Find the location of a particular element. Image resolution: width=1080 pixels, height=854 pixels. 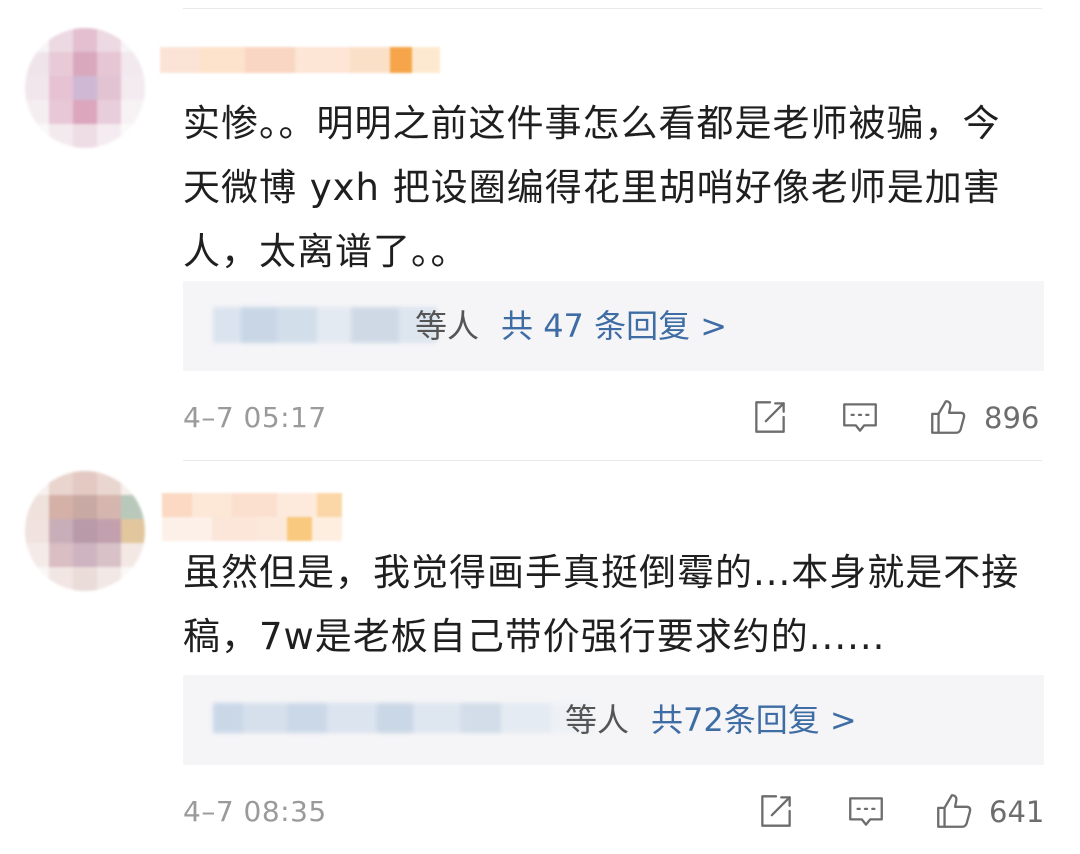

timestamp: 4–7 08:35 is located at coordinates (255, 811).